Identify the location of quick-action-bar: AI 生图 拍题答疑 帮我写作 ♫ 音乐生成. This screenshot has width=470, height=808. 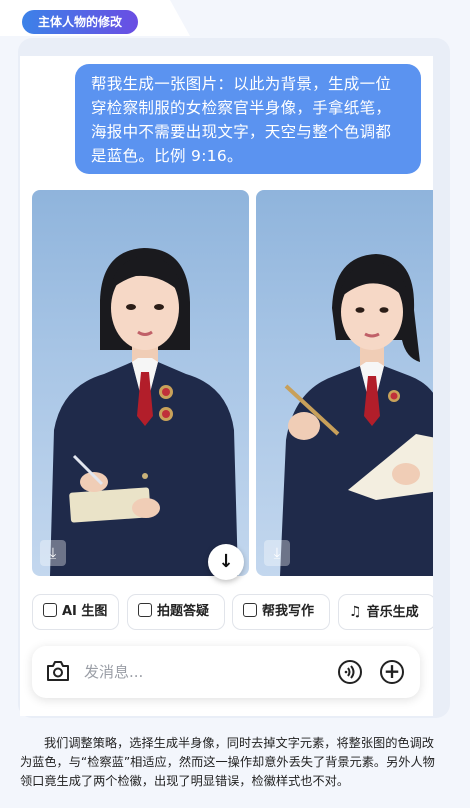
(232, 612).